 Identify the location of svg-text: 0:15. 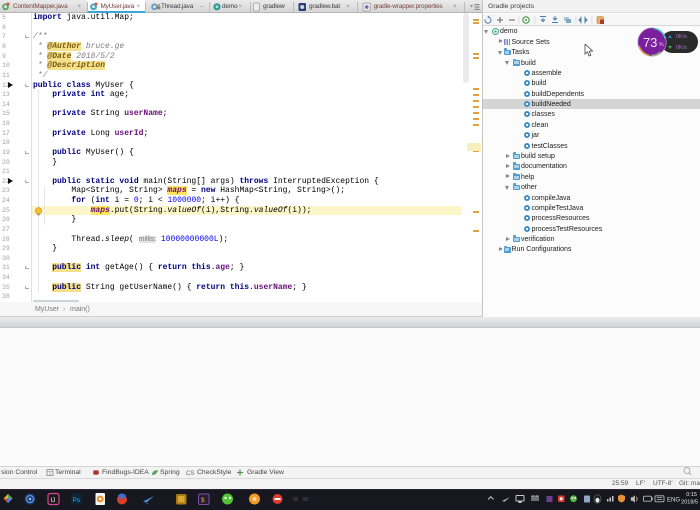
(691, 495).